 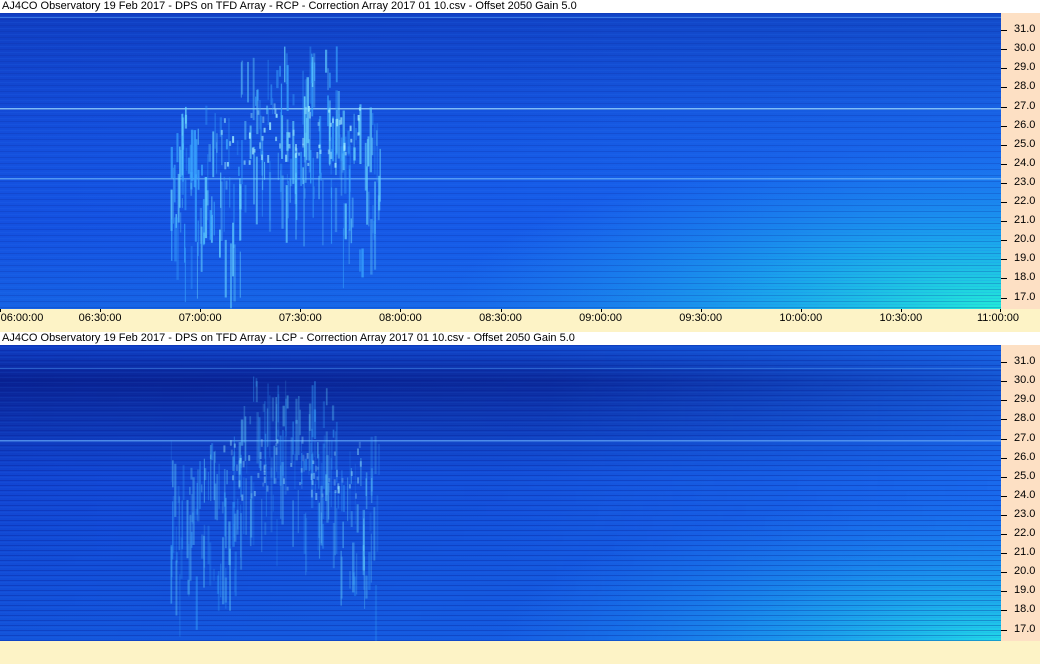 What do you see at coordinates (1025, 67) in the screenshot?
I see `freq-tick-label: 29.0` at bounding box center [1025, 67].